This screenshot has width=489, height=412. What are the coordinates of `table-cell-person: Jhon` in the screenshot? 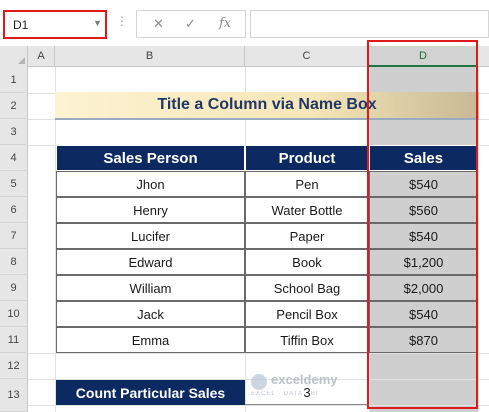 It's located at (150, 184).